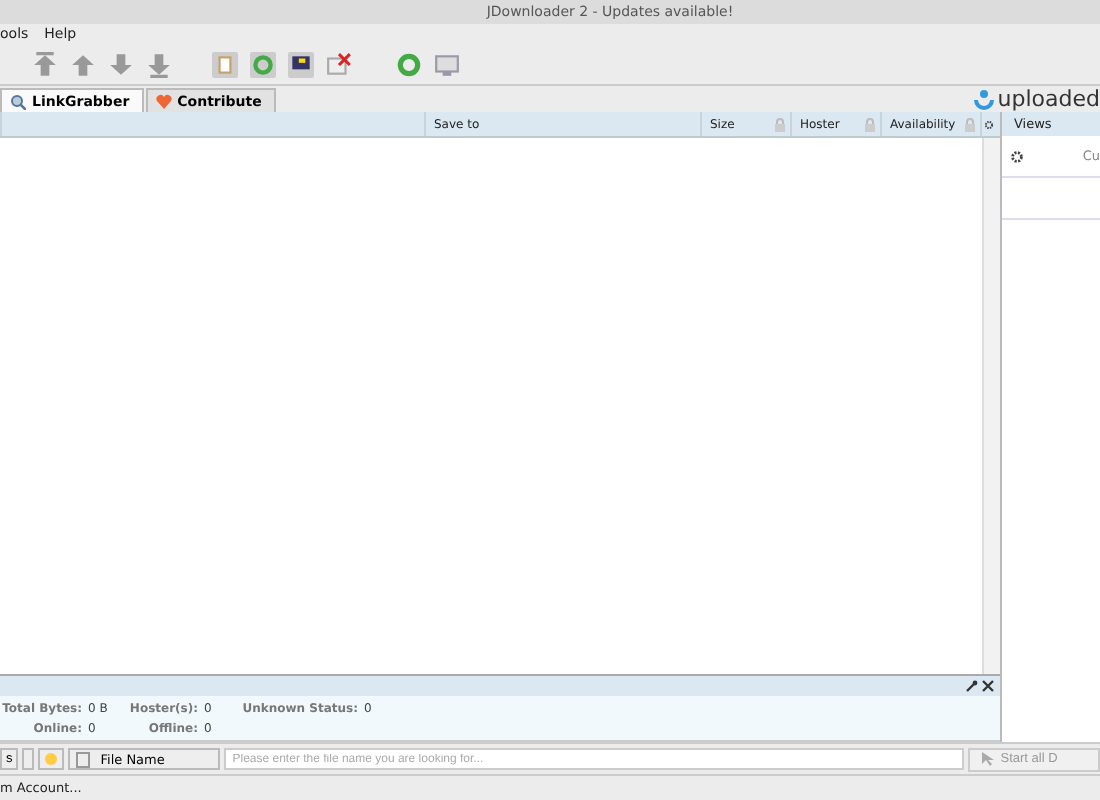 This screenshot has width=1100, height=800. What do you see at coordinates (991, 406) in the screenshot?
I see `scrollbar` at bounding box center [991, 406].